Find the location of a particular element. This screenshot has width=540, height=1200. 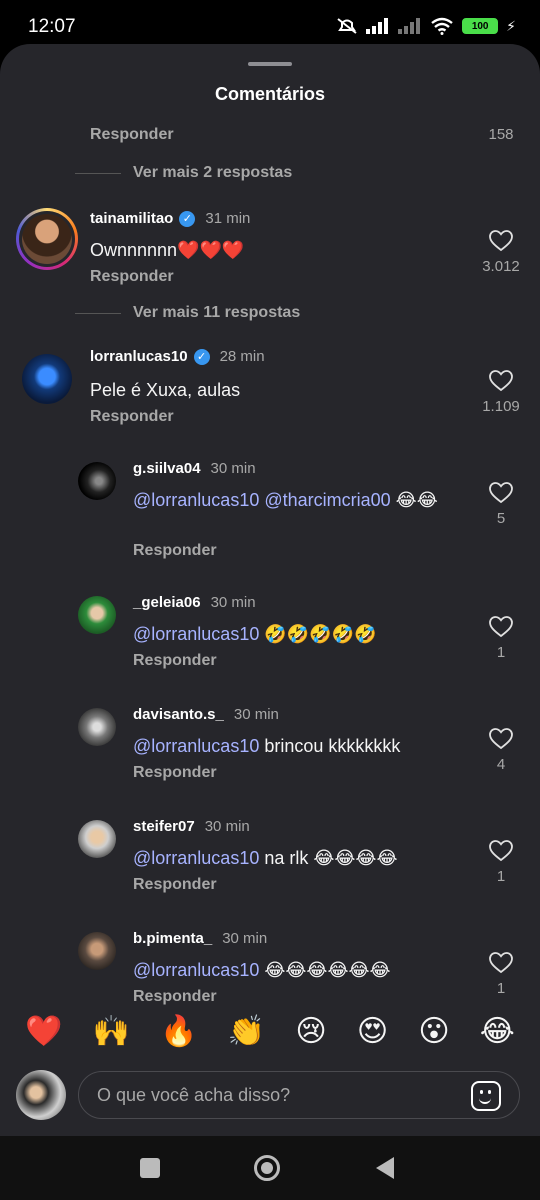

reaction-crying: 😢 is located at coordinates (310, 1031).